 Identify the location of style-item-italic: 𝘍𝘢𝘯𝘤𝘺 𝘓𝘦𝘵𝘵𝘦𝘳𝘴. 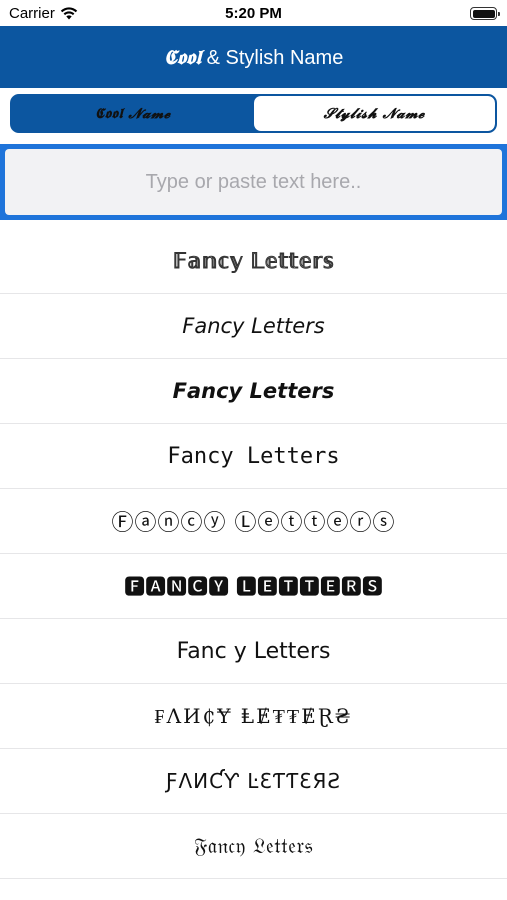
(253, 326).